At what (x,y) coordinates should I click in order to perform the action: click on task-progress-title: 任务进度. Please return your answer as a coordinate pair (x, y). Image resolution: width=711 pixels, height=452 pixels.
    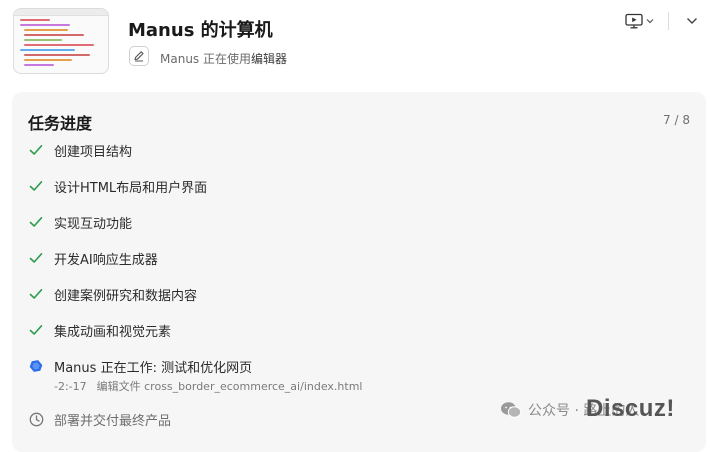
    Looking at the image, I should click on (60, 123).